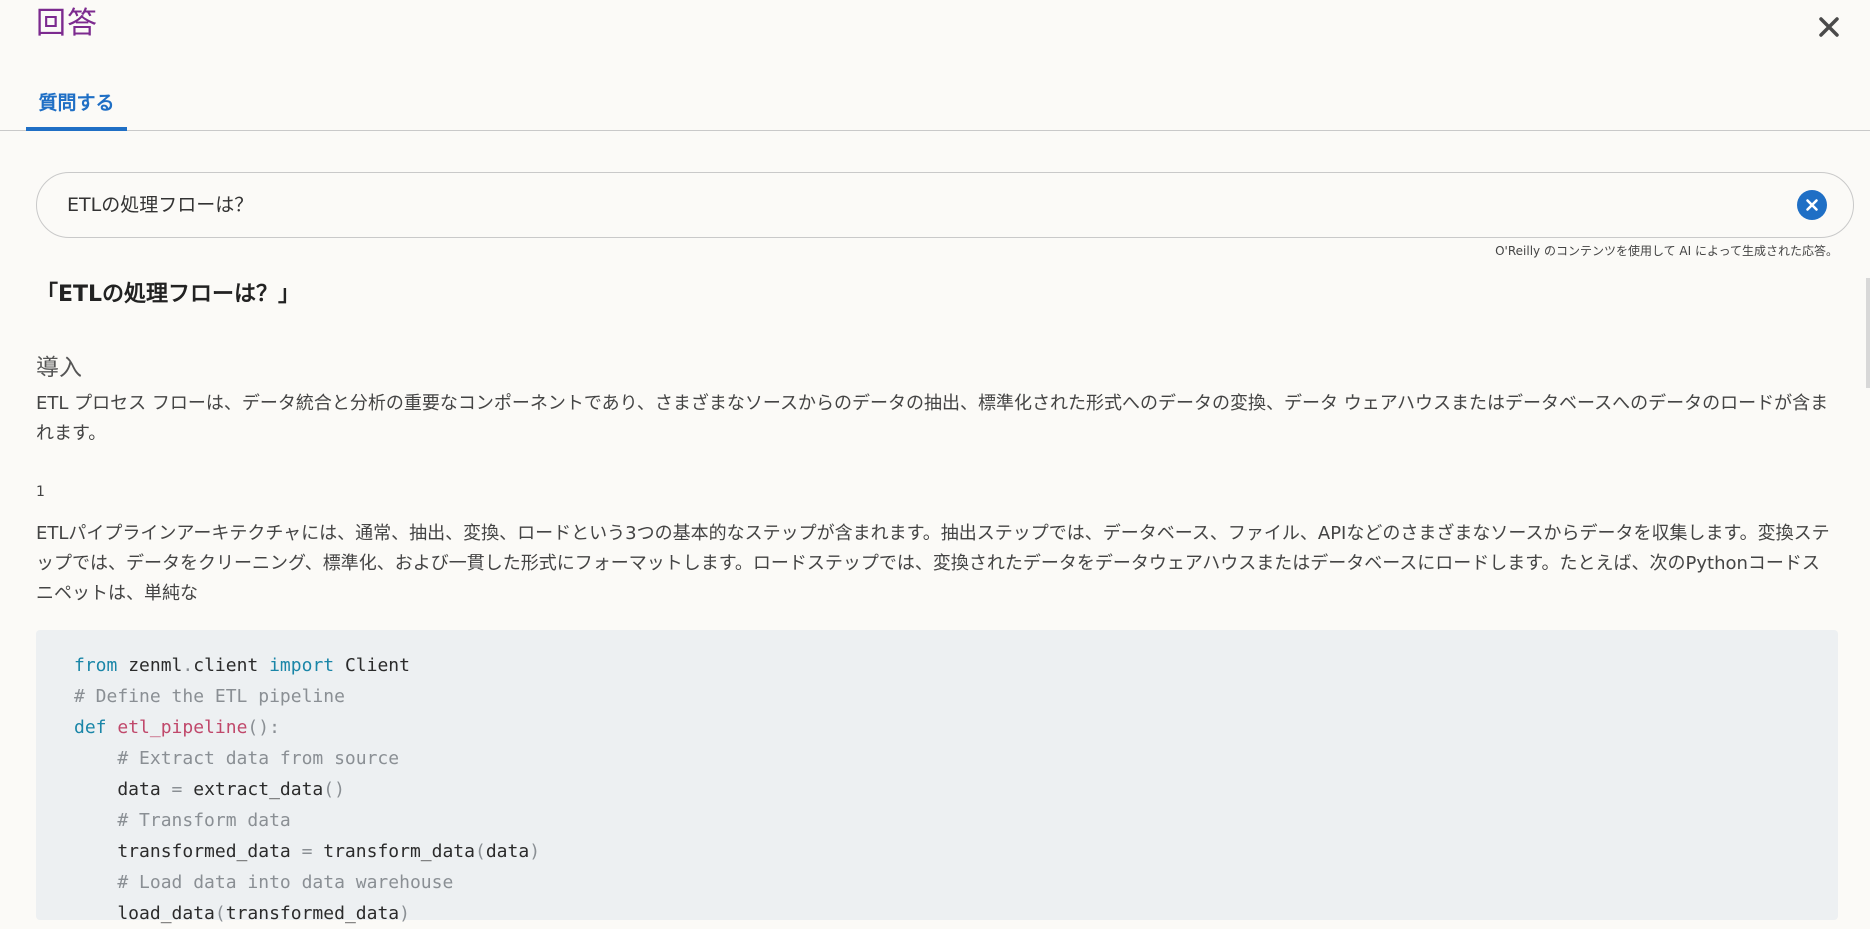  I want to click on tab-ask-question: 質問する, so click(76, 101).